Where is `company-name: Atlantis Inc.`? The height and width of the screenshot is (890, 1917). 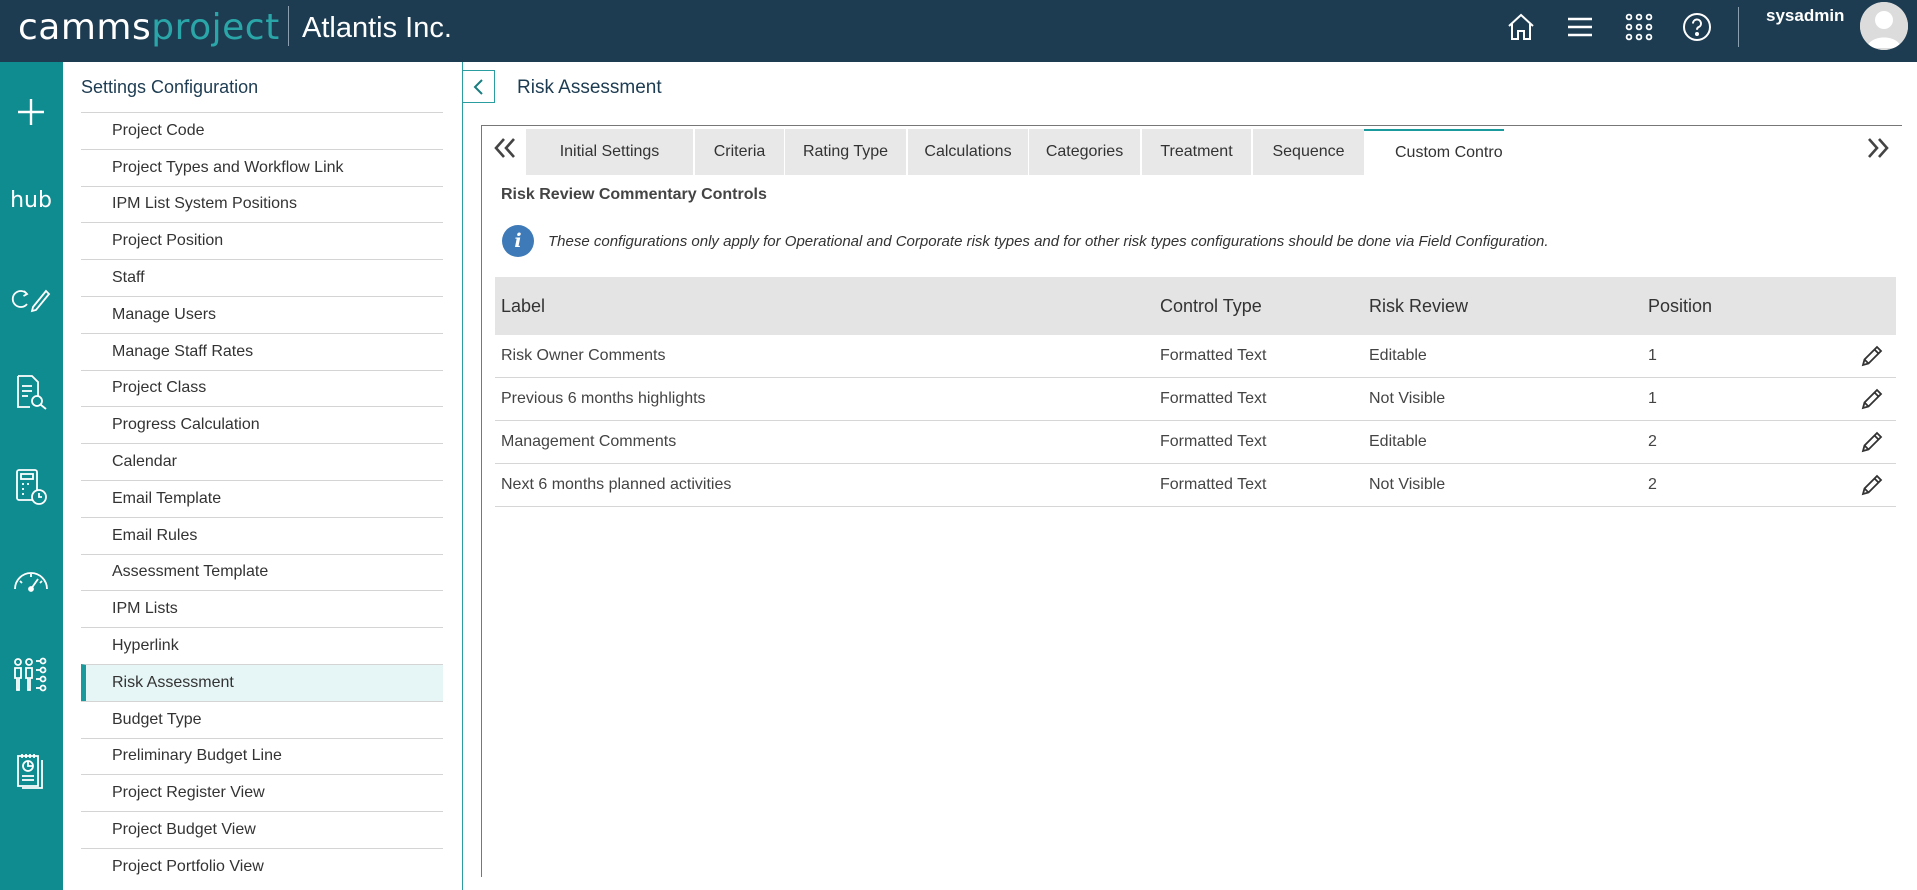 company-name: Atlantis Inc. is located at coordinates (377, 28).